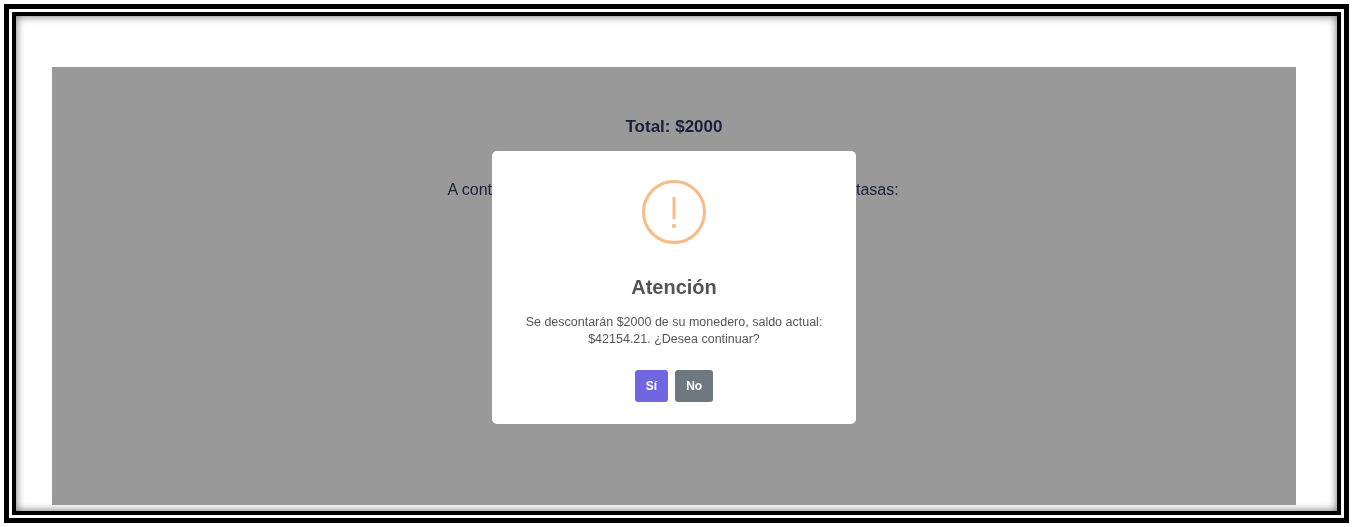 This screenshot has width=1353, height=527. Describe the element at coordinates (651, 386) in the screenshot. I see `confirm-button: Sí` at that location.